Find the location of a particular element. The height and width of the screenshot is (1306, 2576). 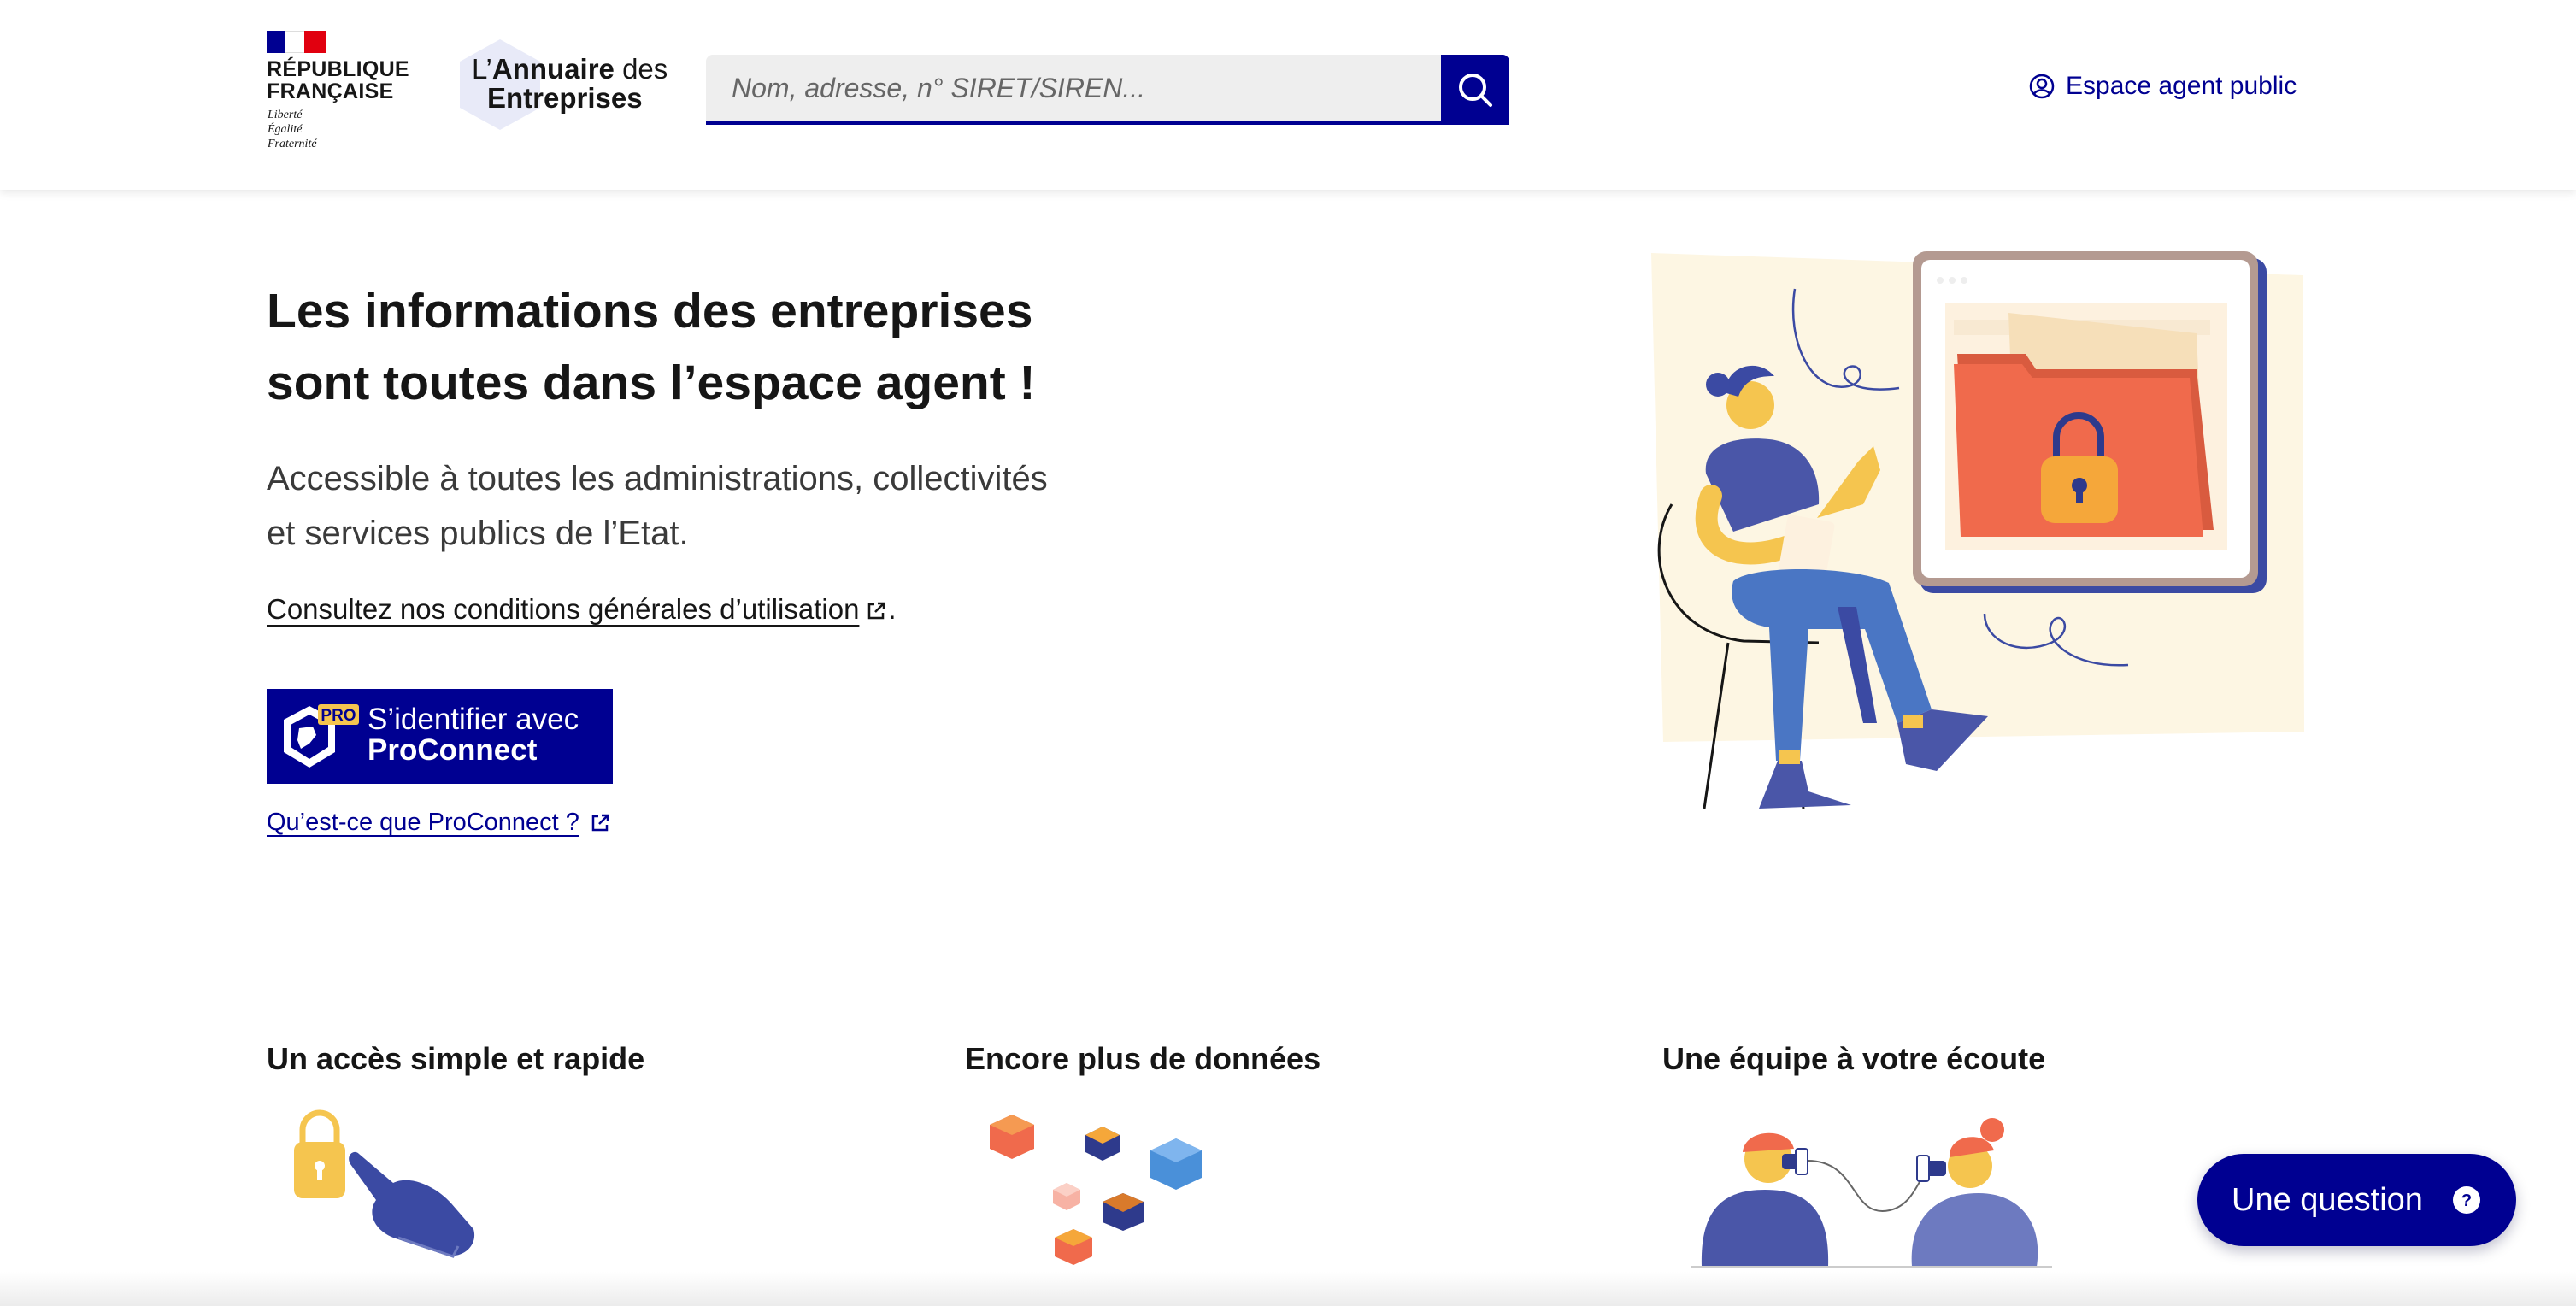

proconnect-badge: PRO is located at coordinates (338, 716).